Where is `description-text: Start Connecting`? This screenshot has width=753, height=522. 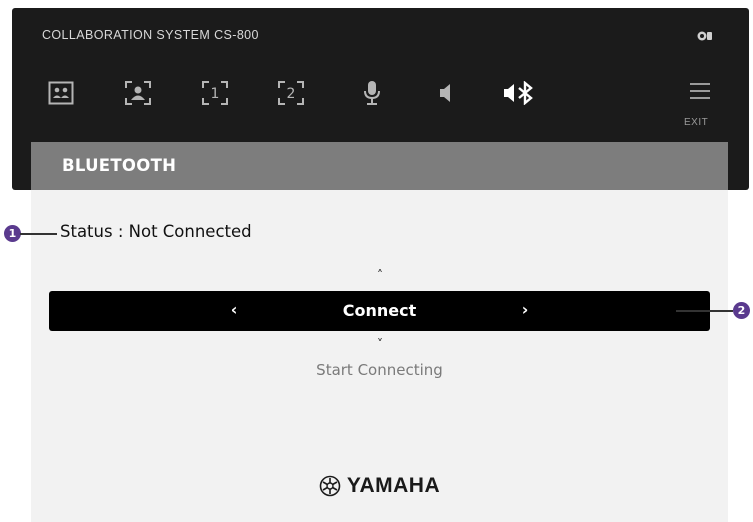
description-text: Start Connecting is located at coordinates (379, 370).